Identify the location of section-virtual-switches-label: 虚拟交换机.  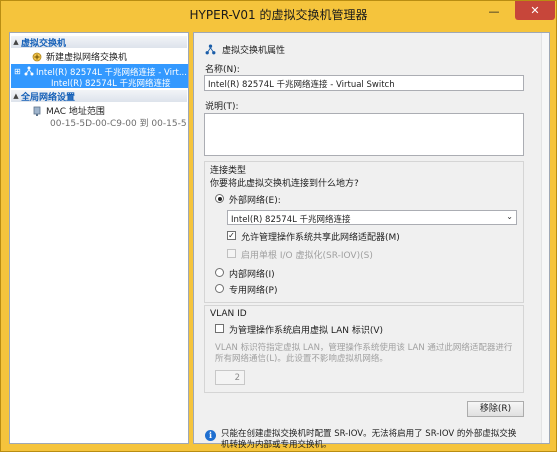
(44, 43).